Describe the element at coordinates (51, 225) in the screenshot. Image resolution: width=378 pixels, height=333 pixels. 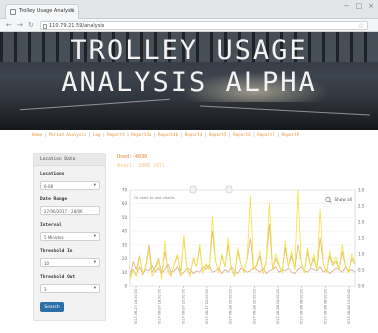
I see `interval-label: Interval` at that location.